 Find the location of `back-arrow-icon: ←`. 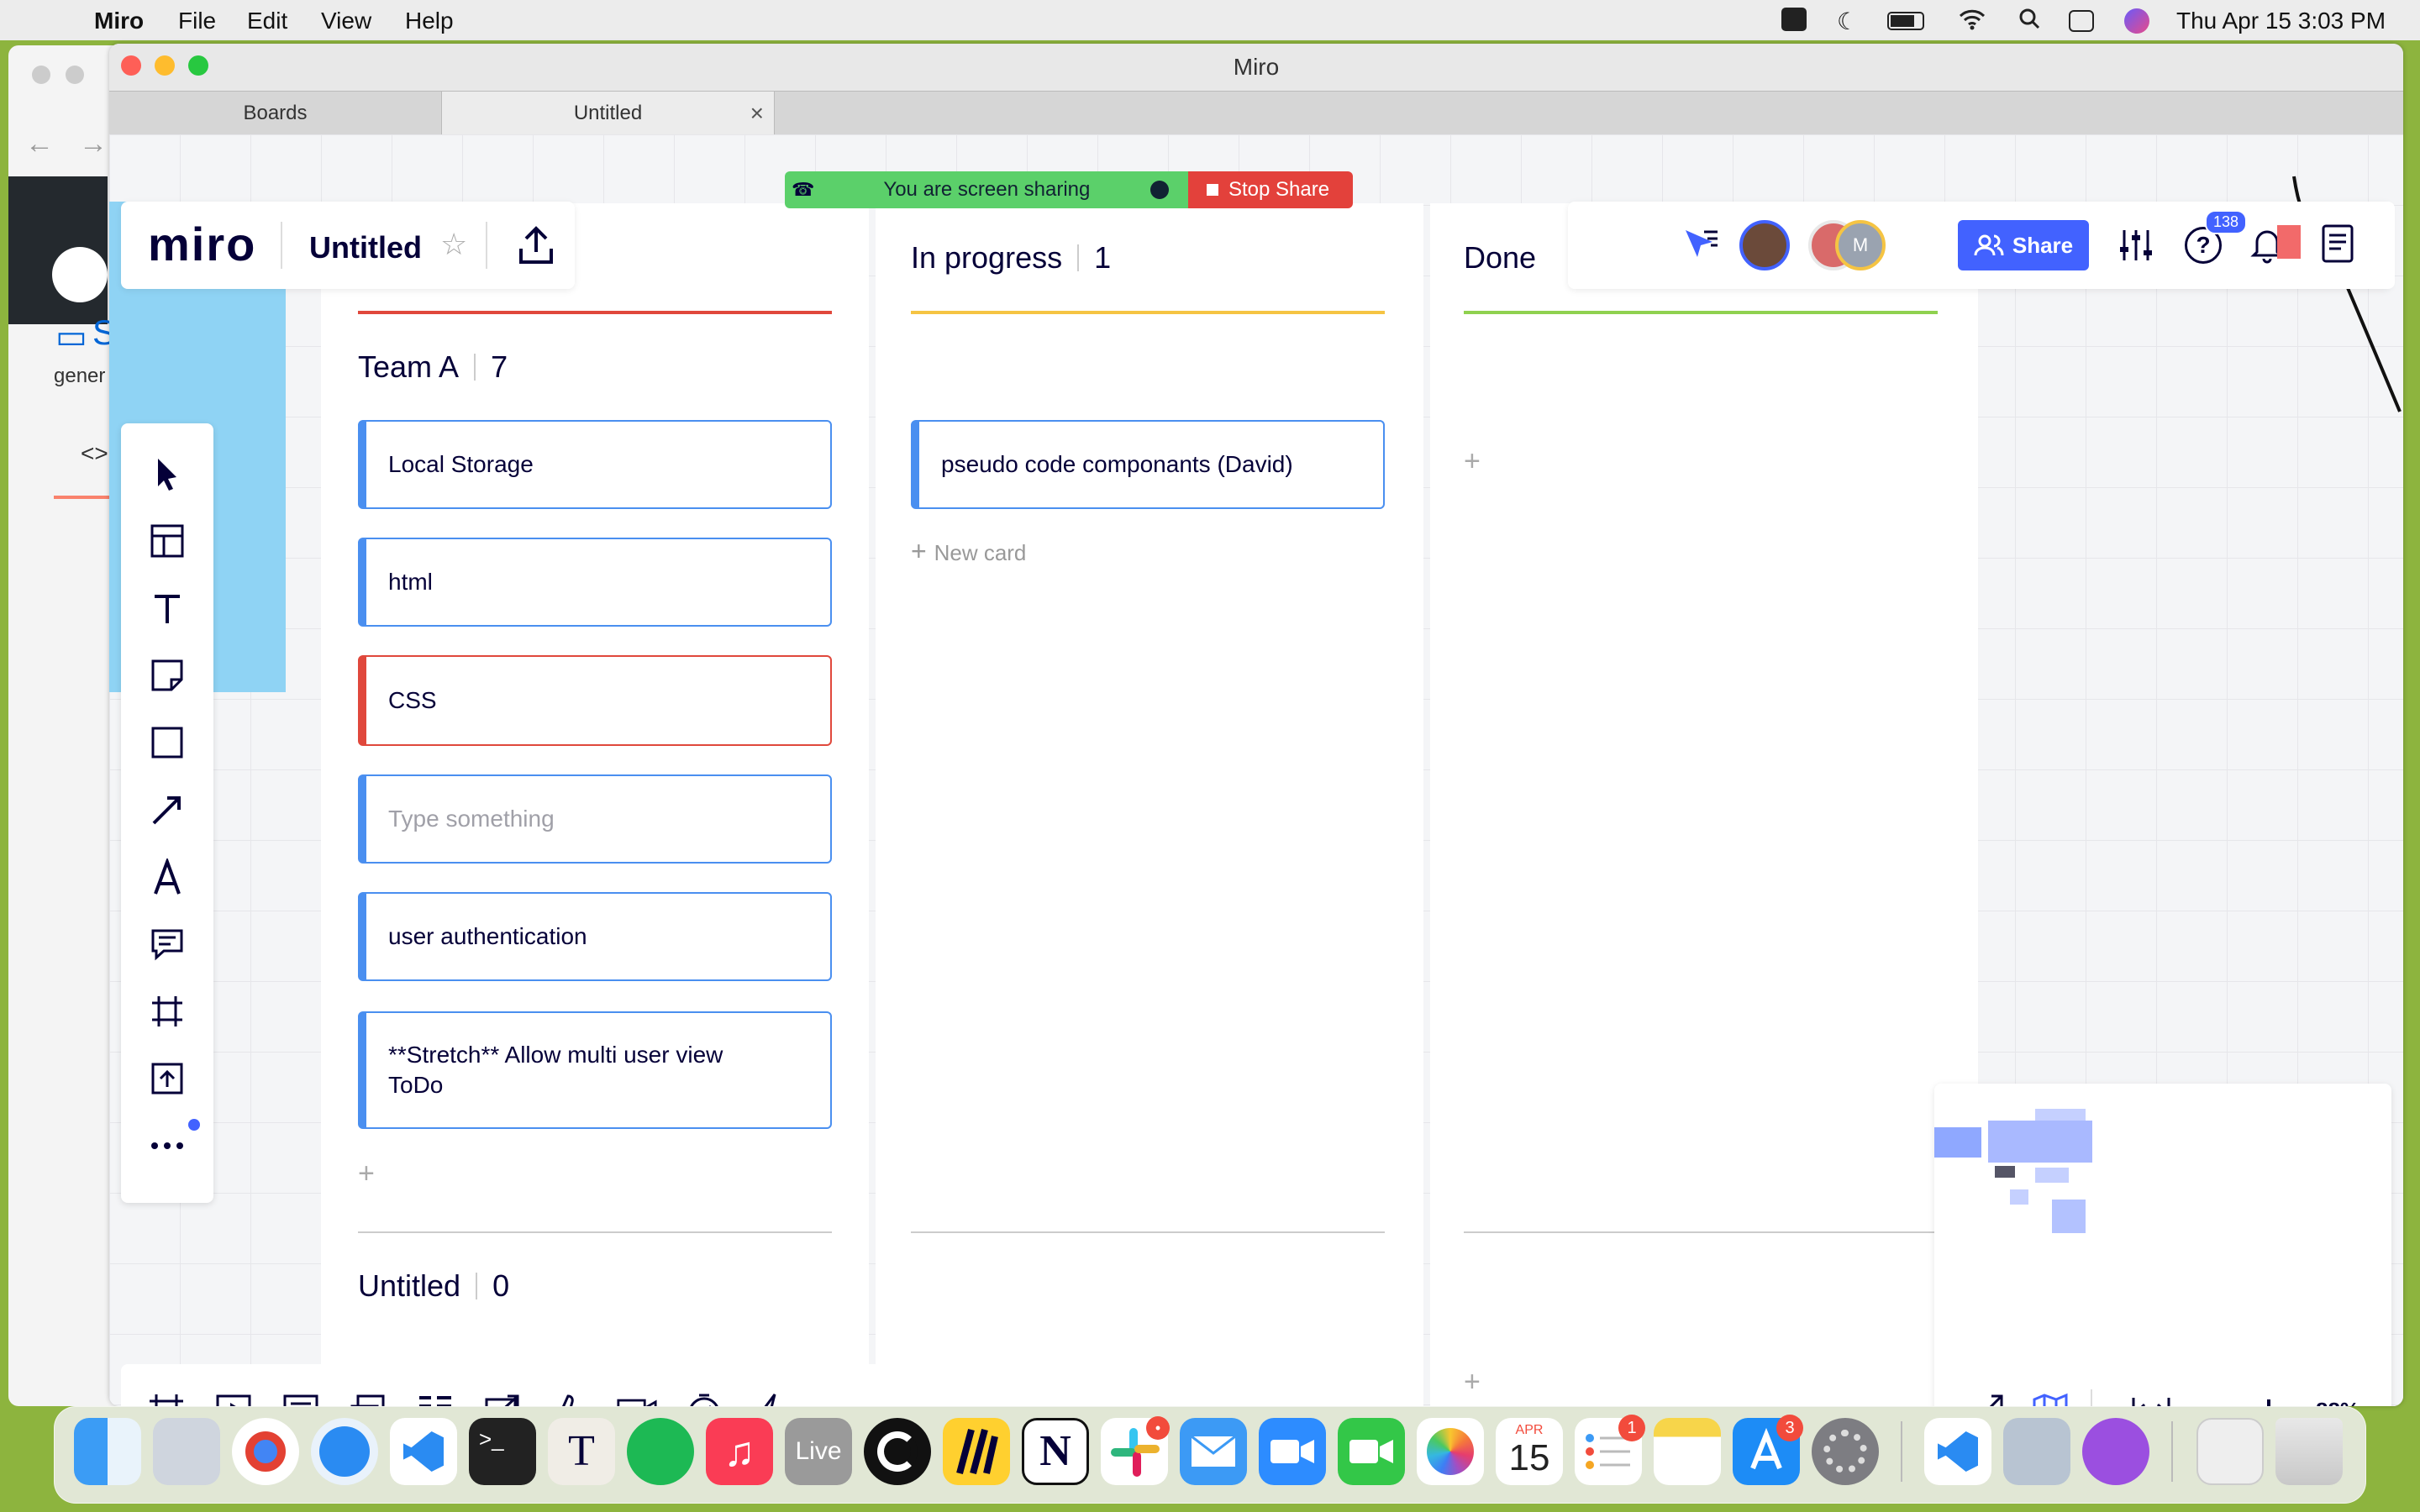

back-arrow-icon: ← is located at coordinates (39, 144).